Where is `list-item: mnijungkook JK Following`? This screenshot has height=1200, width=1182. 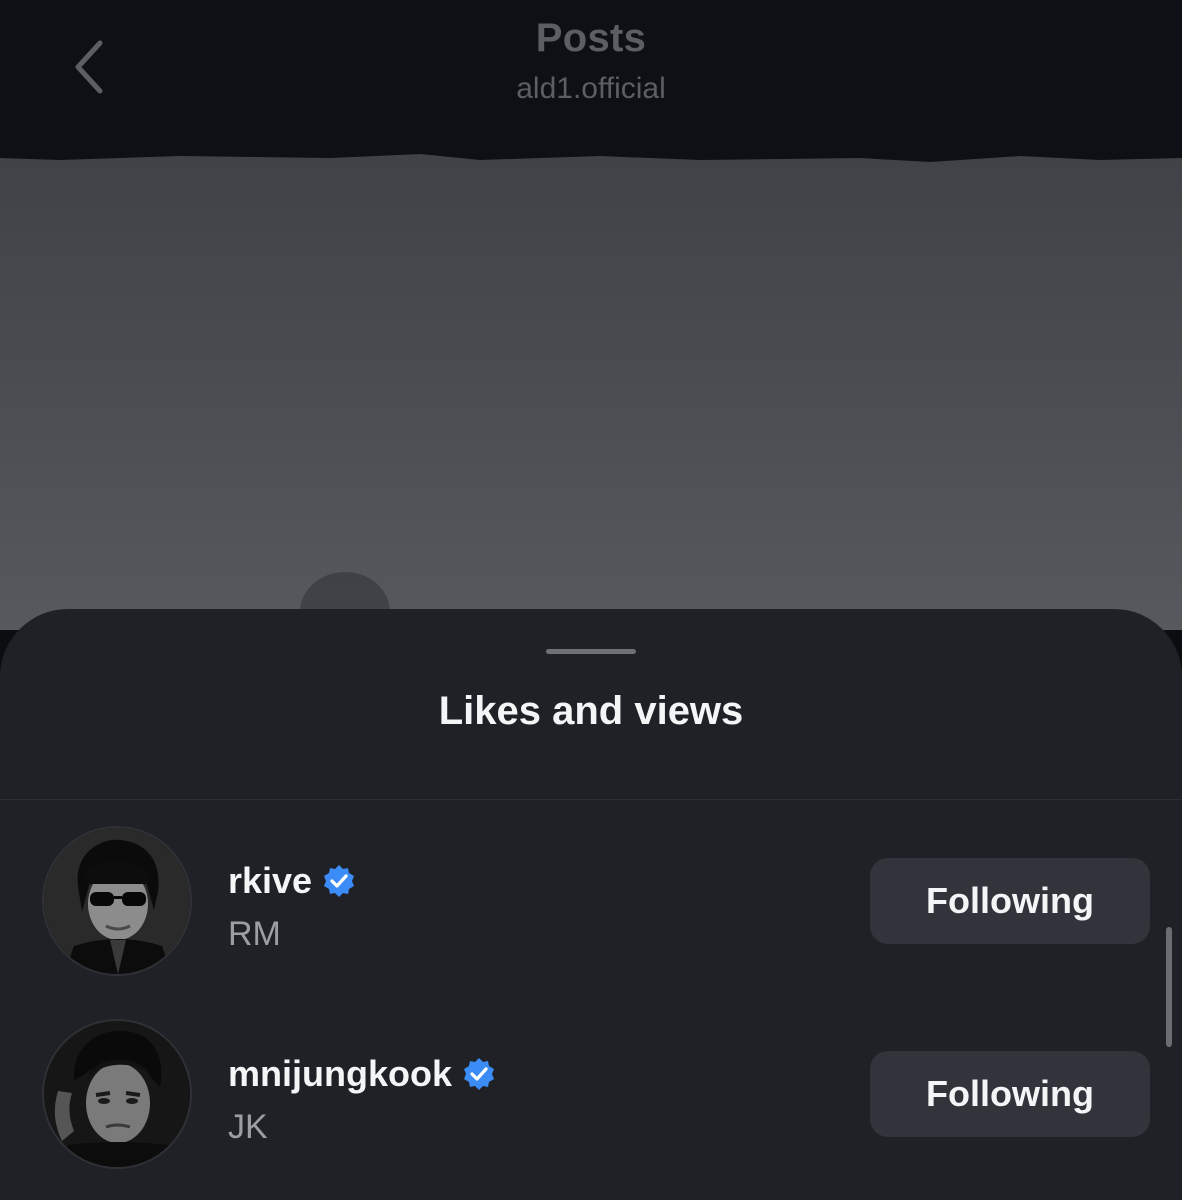
list-item: mnijungkook JK Following is located at coordinates (591, 1094).